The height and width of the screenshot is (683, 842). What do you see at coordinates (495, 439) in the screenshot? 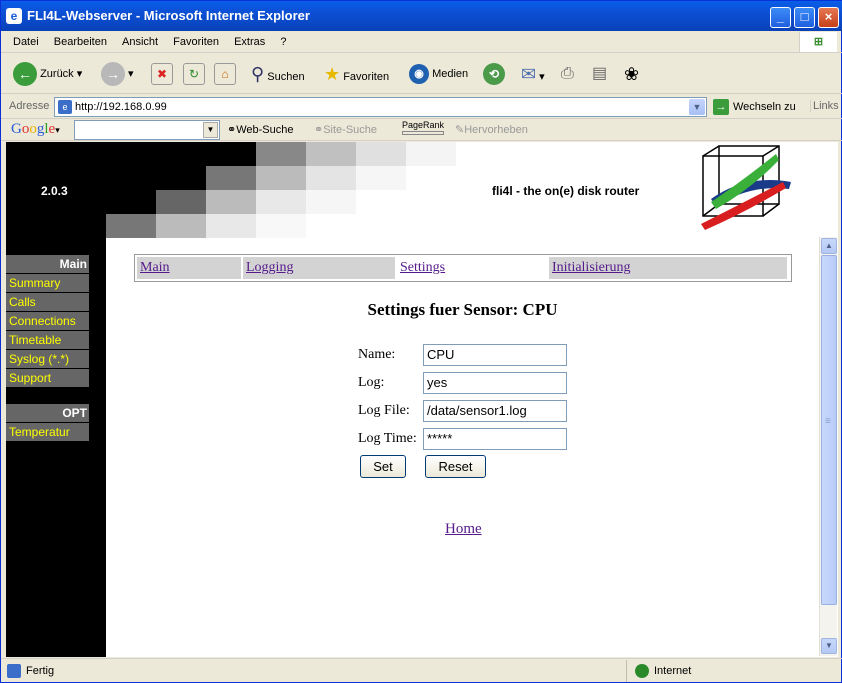
I see `logtime-field: *****` at bounding box center [495, 439].